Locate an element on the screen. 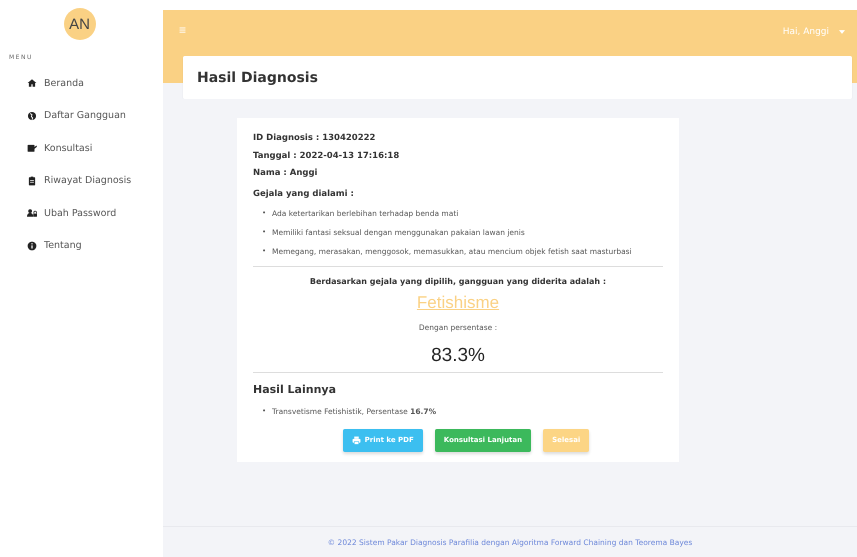  percentage-value: 83.3% is located at coordinates (458, 355).